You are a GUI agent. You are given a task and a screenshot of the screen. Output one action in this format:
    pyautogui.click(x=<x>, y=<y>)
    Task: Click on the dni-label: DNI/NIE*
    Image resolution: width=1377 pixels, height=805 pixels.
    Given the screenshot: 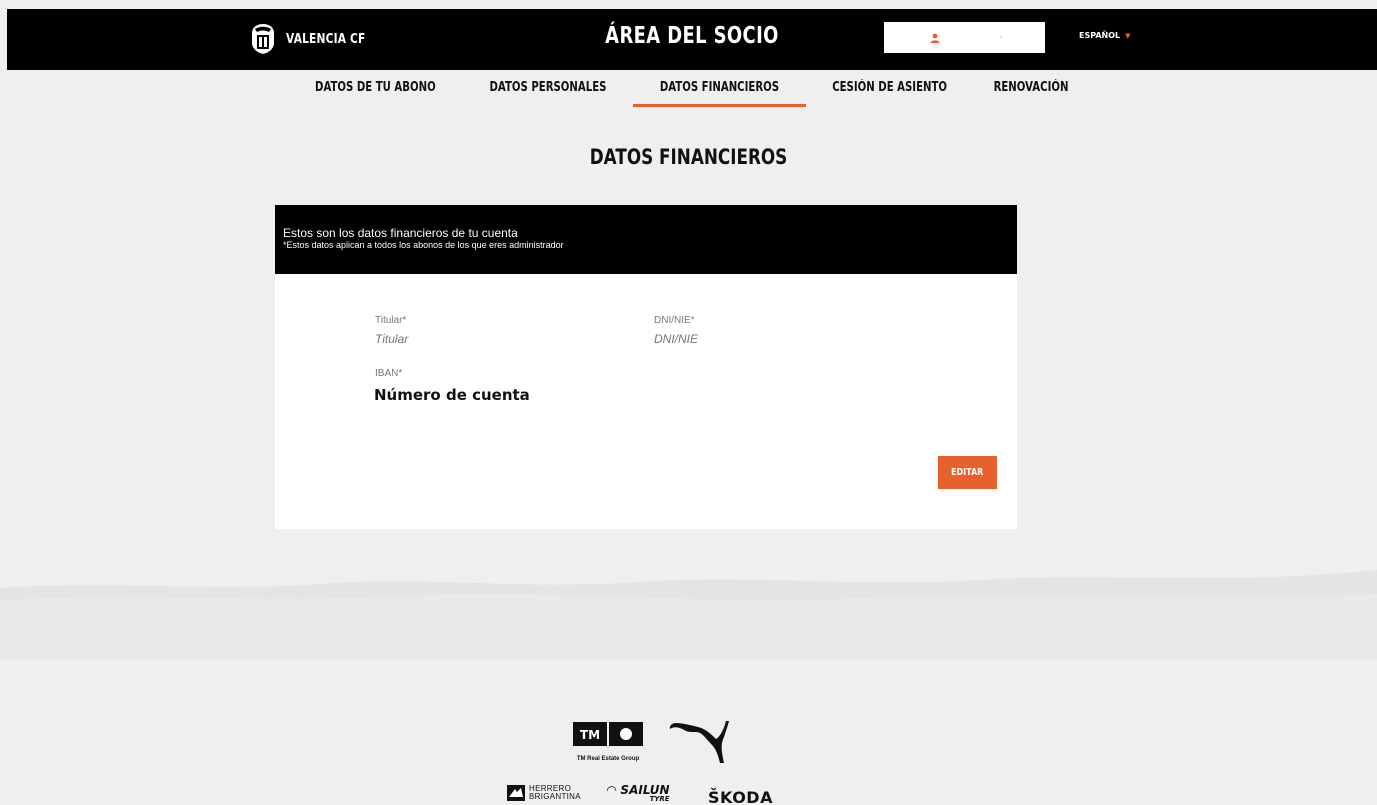 What is the action you would take?
    pyautogui.click(x=674, y=320)
    